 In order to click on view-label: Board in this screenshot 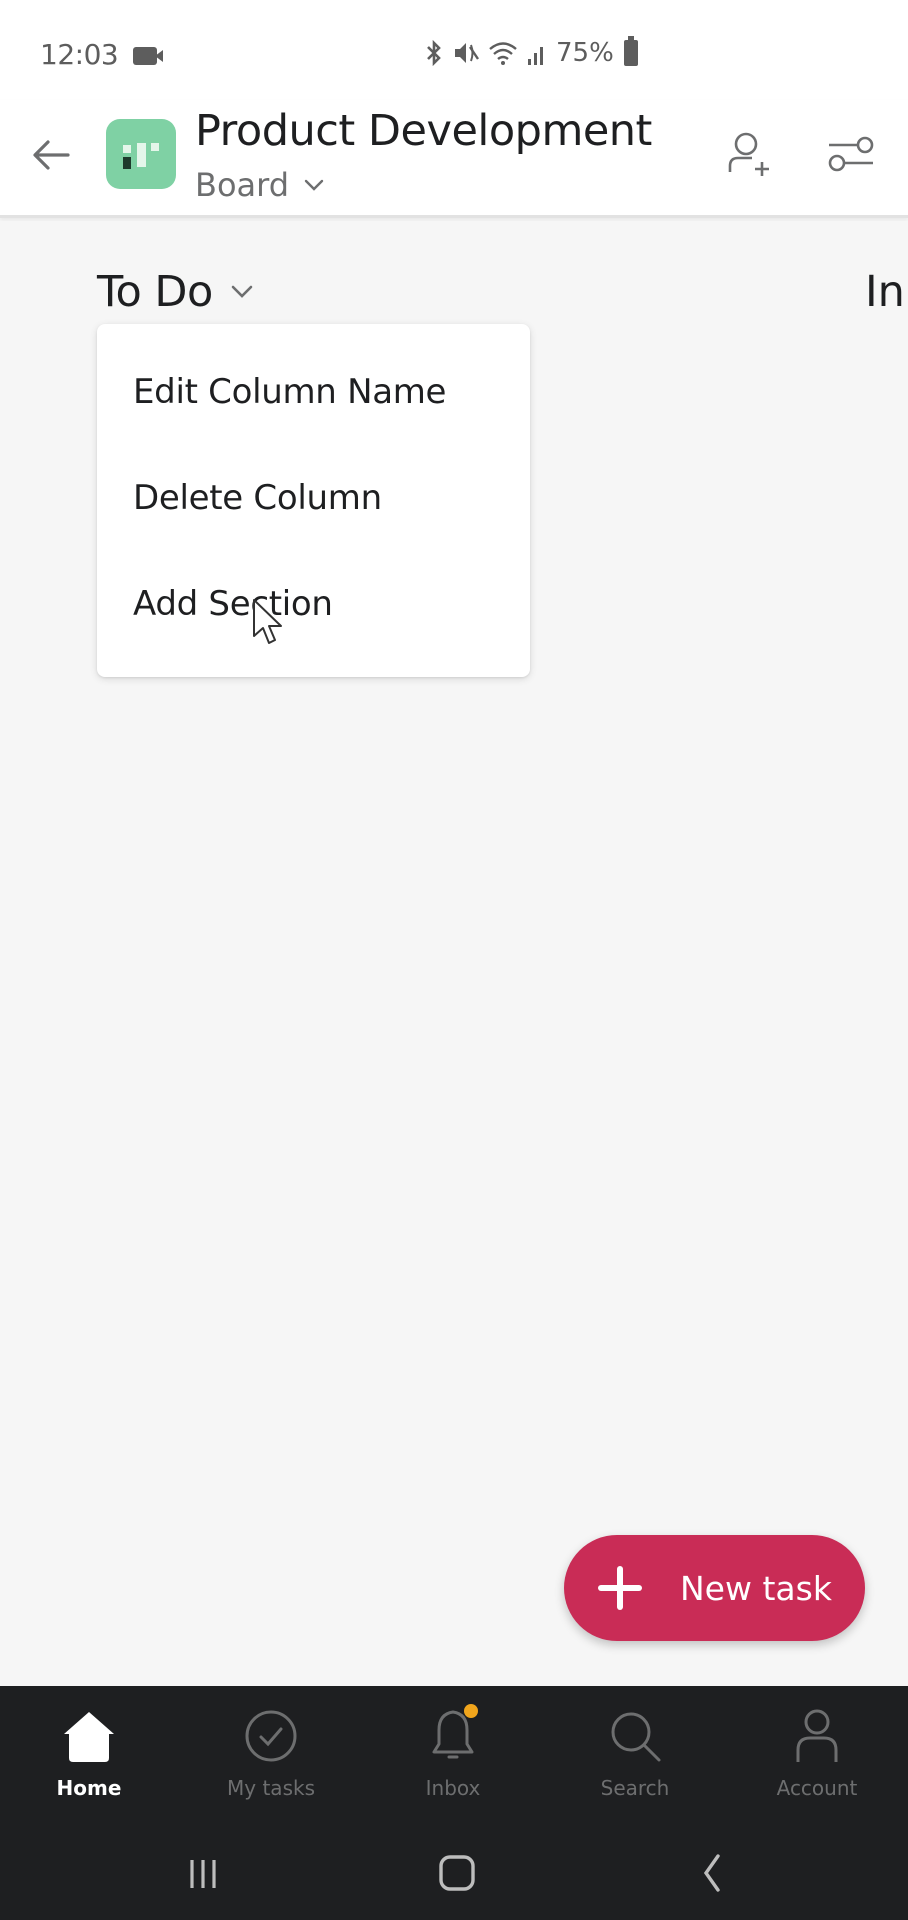, I will do `click(242, 185)`.